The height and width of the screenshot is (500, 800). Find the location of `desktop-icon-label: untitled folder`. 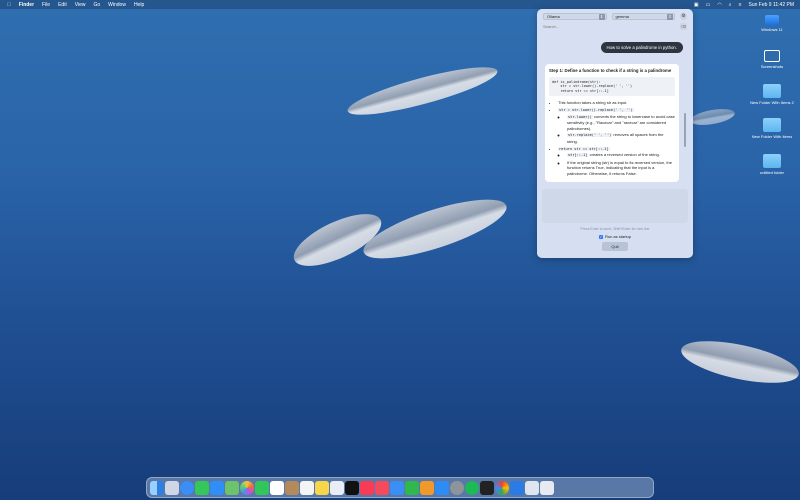

desktop-icon-label: untitled folder is located at coordinates (771, 172).